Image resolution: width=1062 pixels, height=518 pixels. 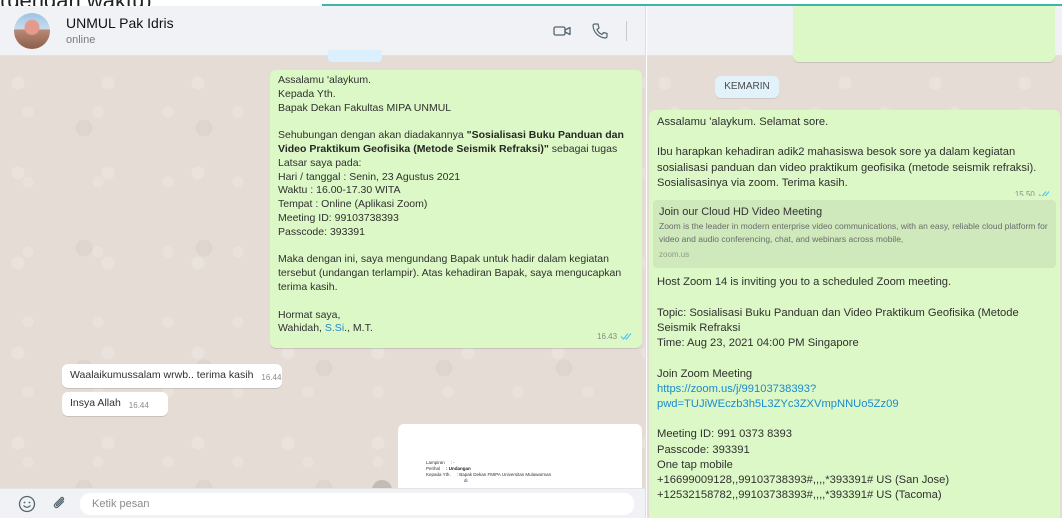 I want to click on message-line: One tap mobile, so click(x=695, y=464).